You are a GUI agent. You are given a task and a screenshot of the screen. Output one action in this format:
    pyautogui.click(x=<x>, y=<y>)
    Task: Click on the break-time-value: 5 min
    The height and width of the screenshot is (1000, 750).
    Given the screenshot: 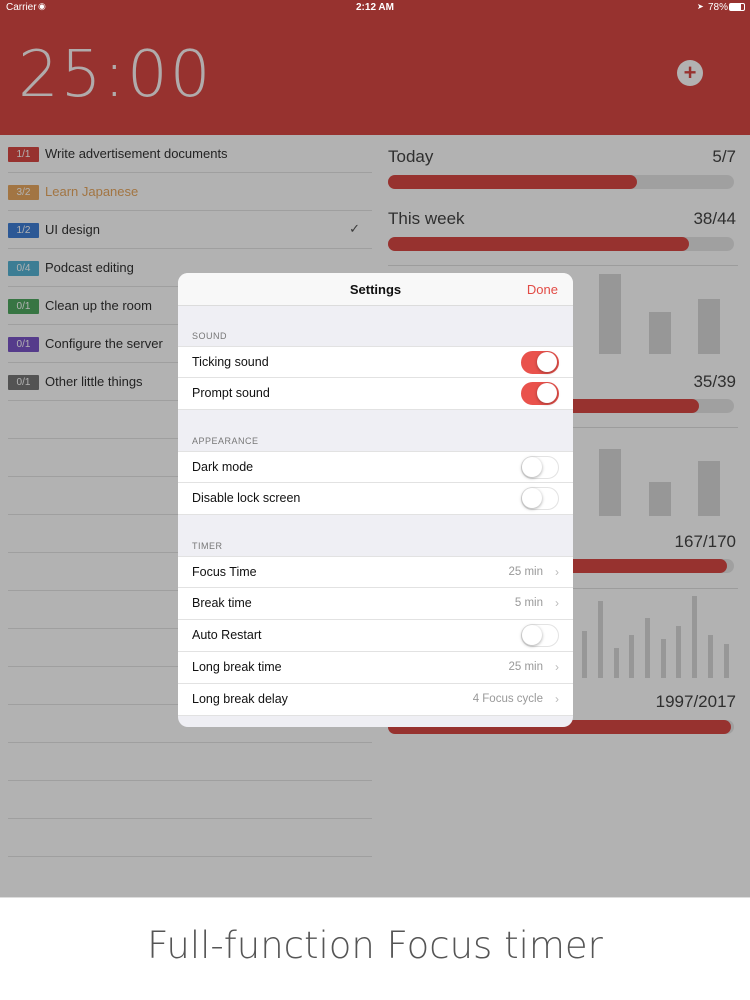 What is the action you would take?
    pyautogui.click(x=528, y=603)
    